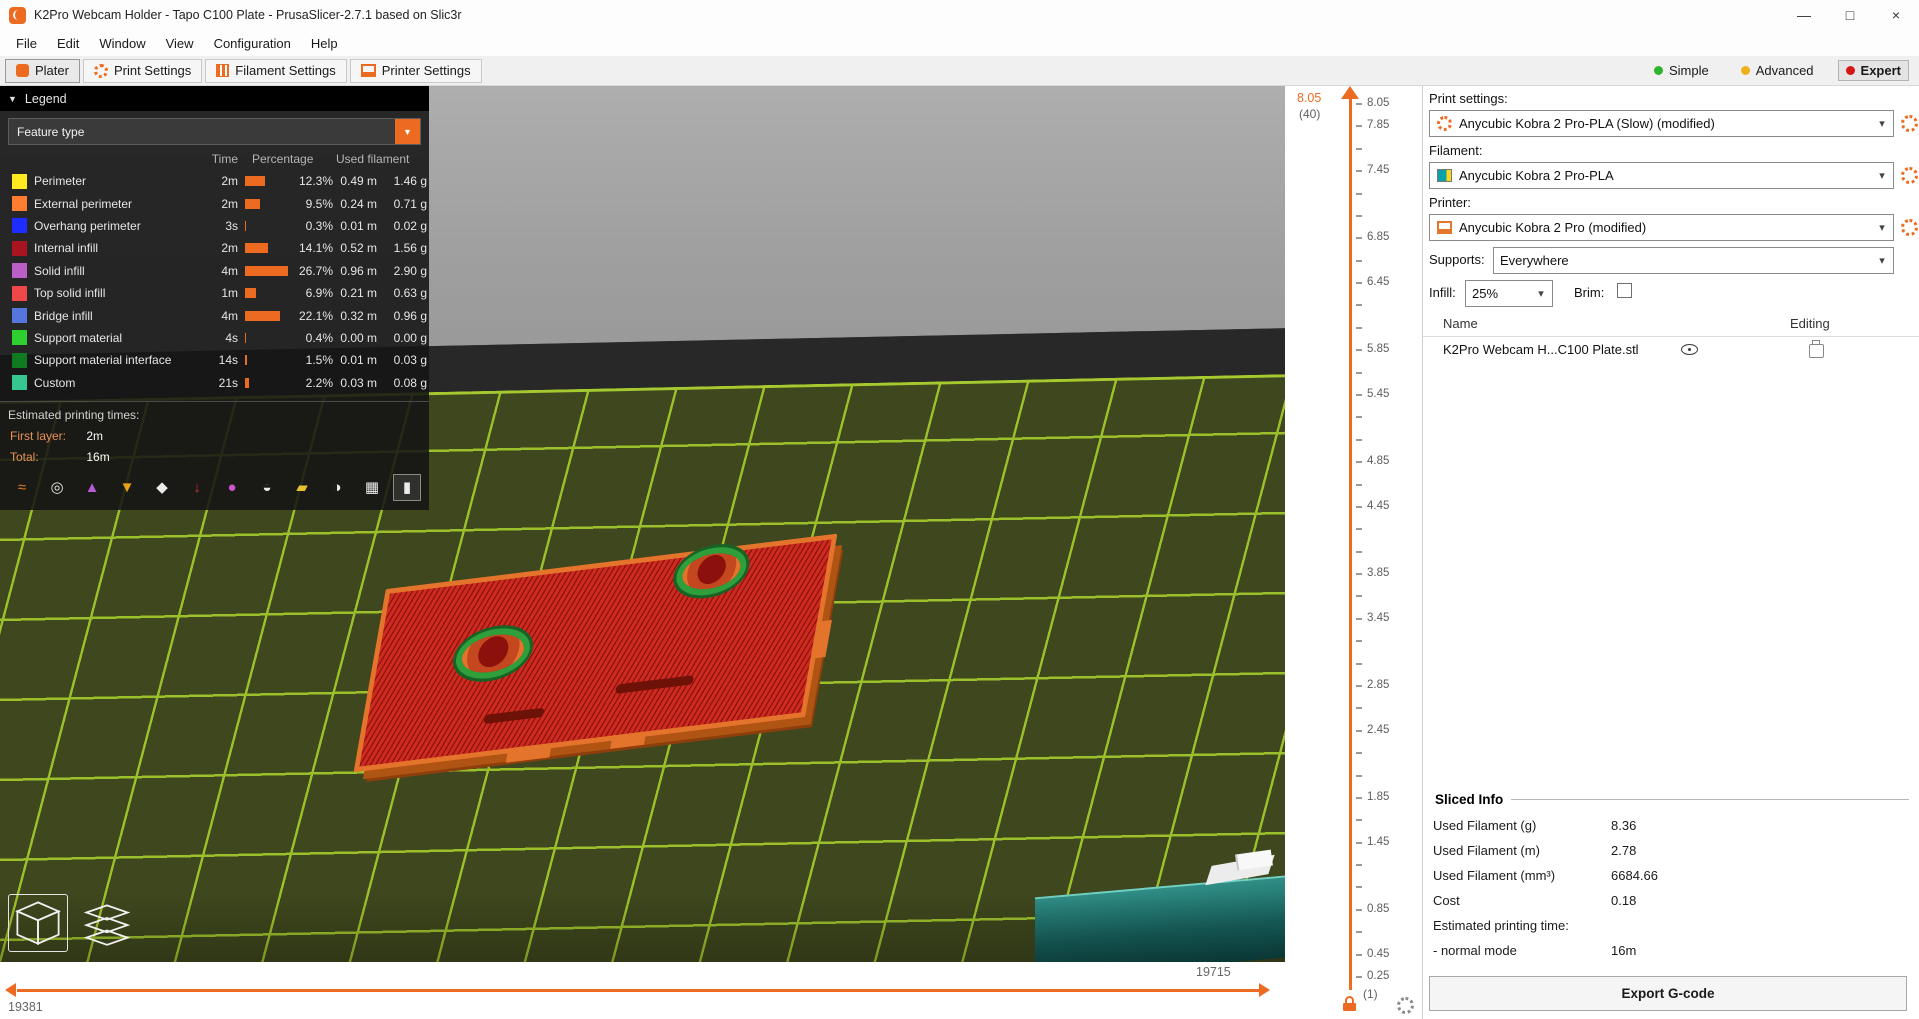  Describe the element at coordinates (319, 293) in the screenshot. I see `feature-percentage: 6.9%` at that location.